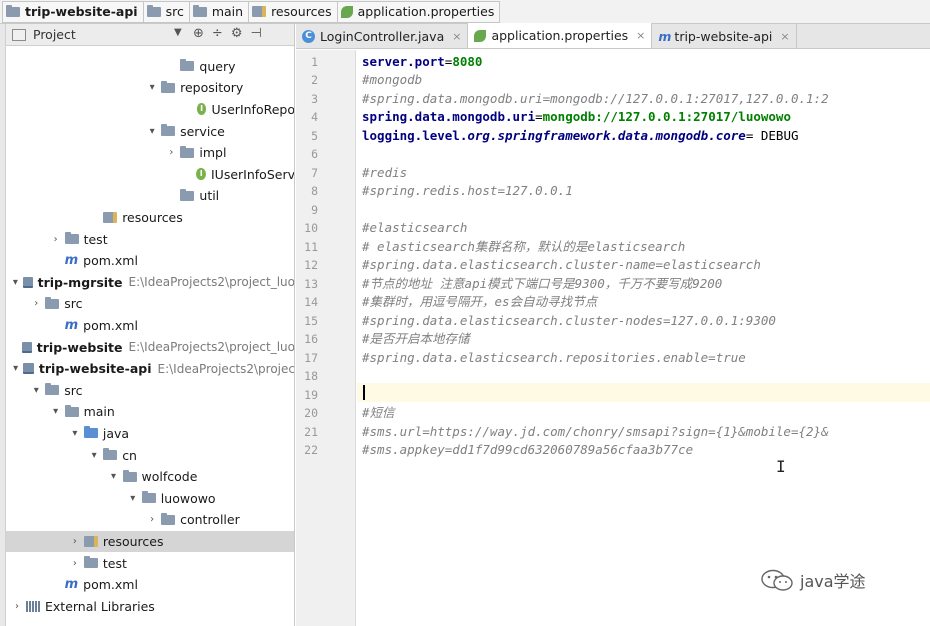  I want to click on wechat-icon, so click(777, 580).